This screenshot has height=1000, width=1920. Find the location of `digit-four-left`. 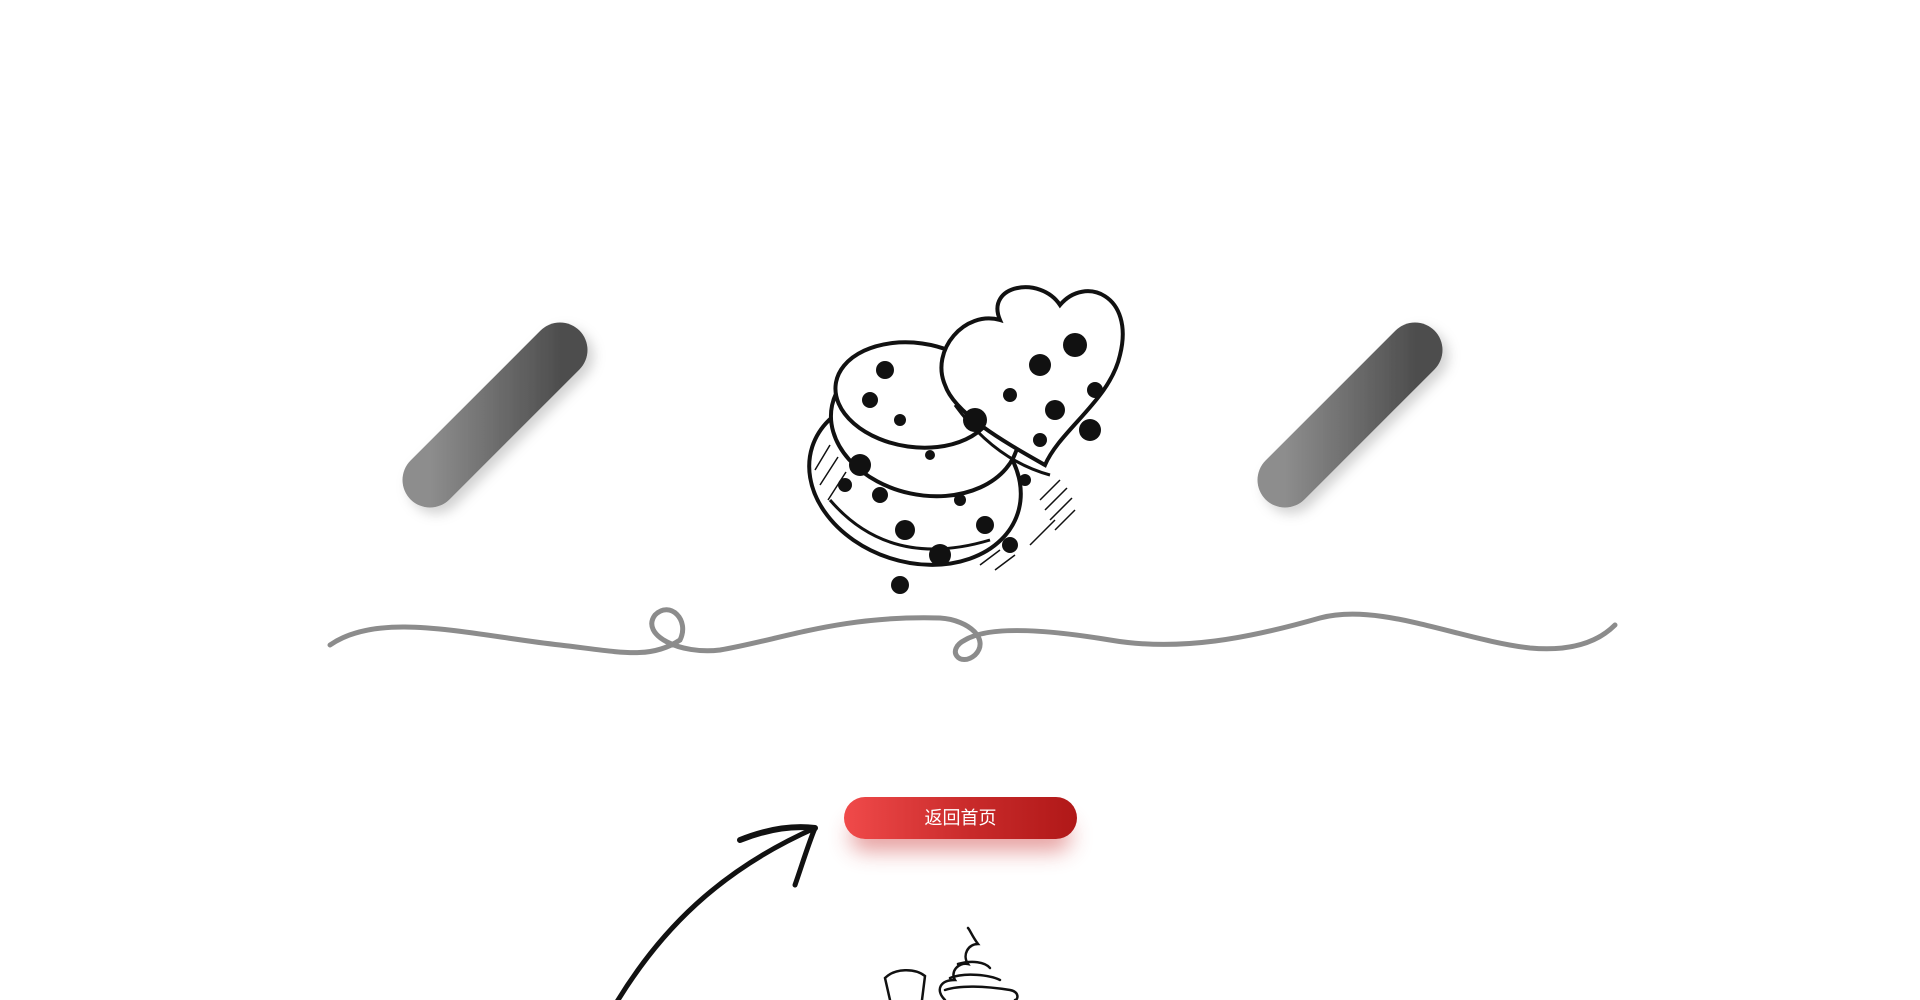

digit-four-left is located at coordinates (520, 437).